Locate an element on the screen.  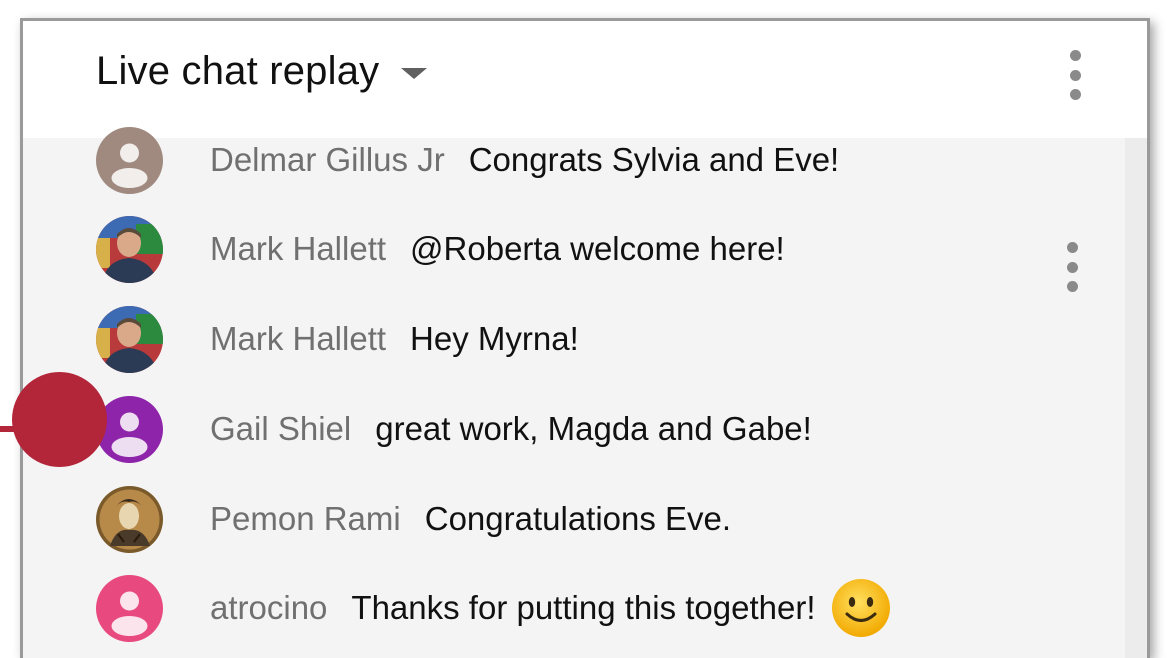
caret-down-icon is located at coordinates (414, 73).